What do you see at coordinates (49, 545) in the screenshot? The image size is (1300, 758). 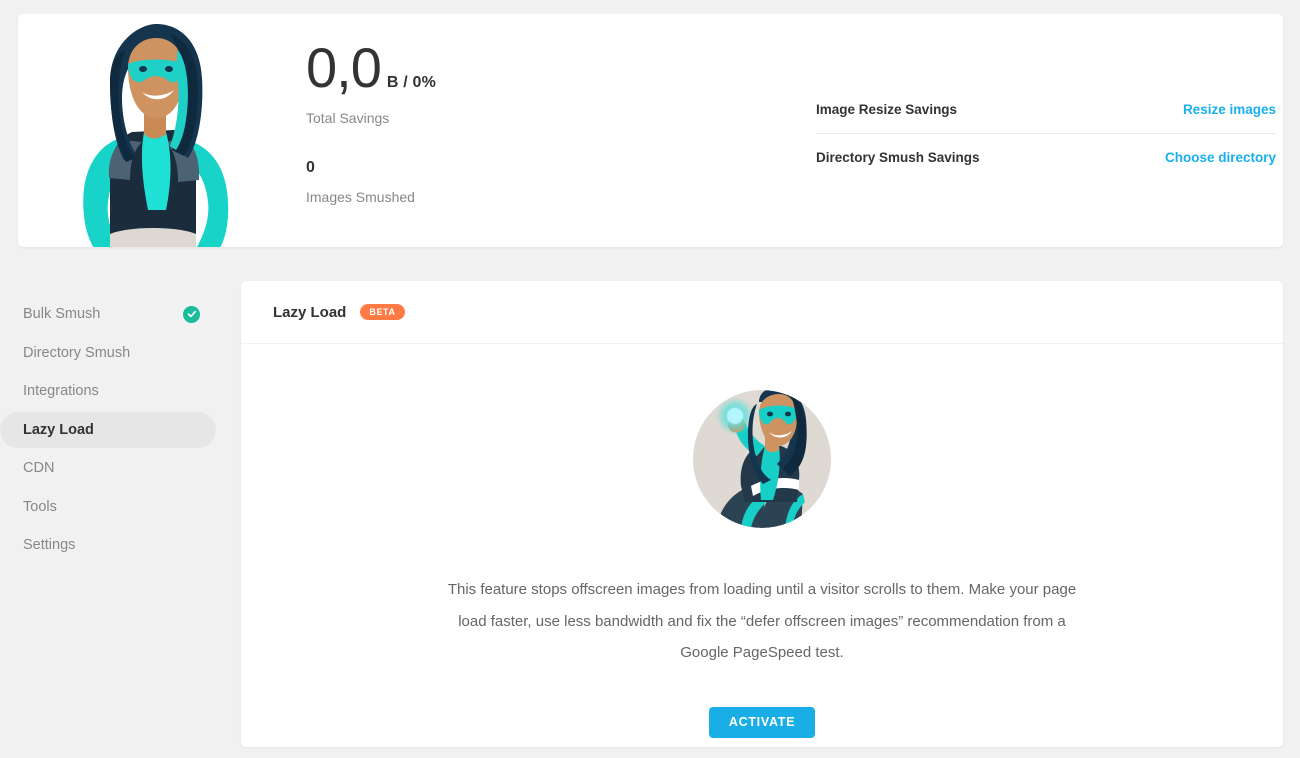 I see `sidebar-item-label: Settings` at bounding box center [49, 545].